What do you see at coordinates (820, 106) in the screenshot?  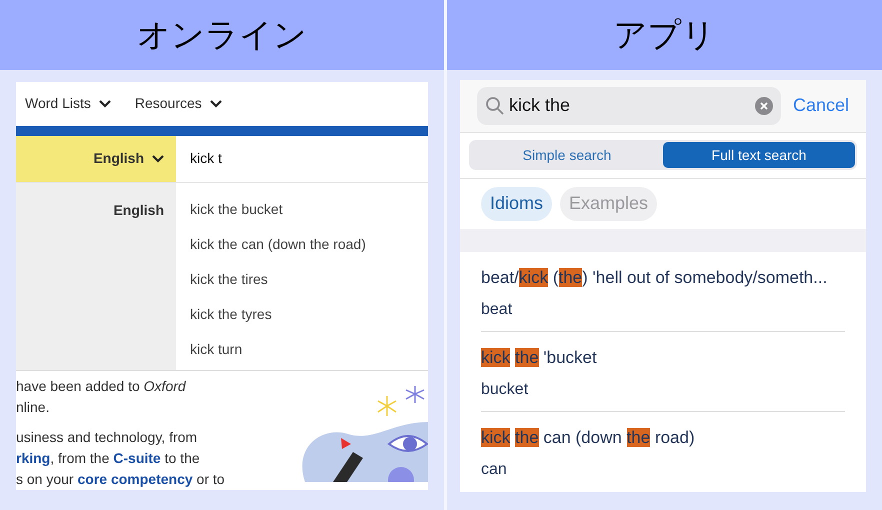 I see `cancel-button: Cancel` at bounding box center [820, 106].